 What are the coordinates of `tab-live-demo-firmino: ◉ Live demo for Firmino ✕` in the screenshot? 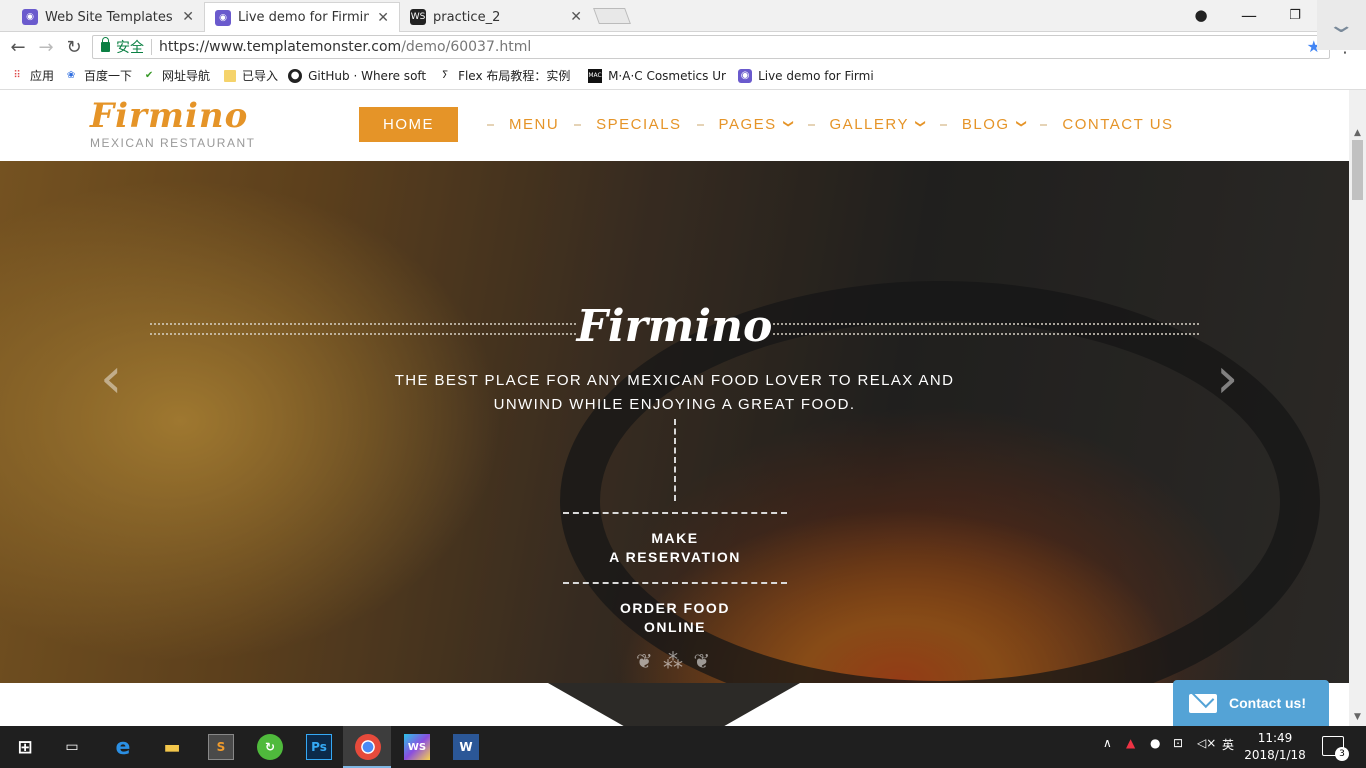 It's located at (302, 17).